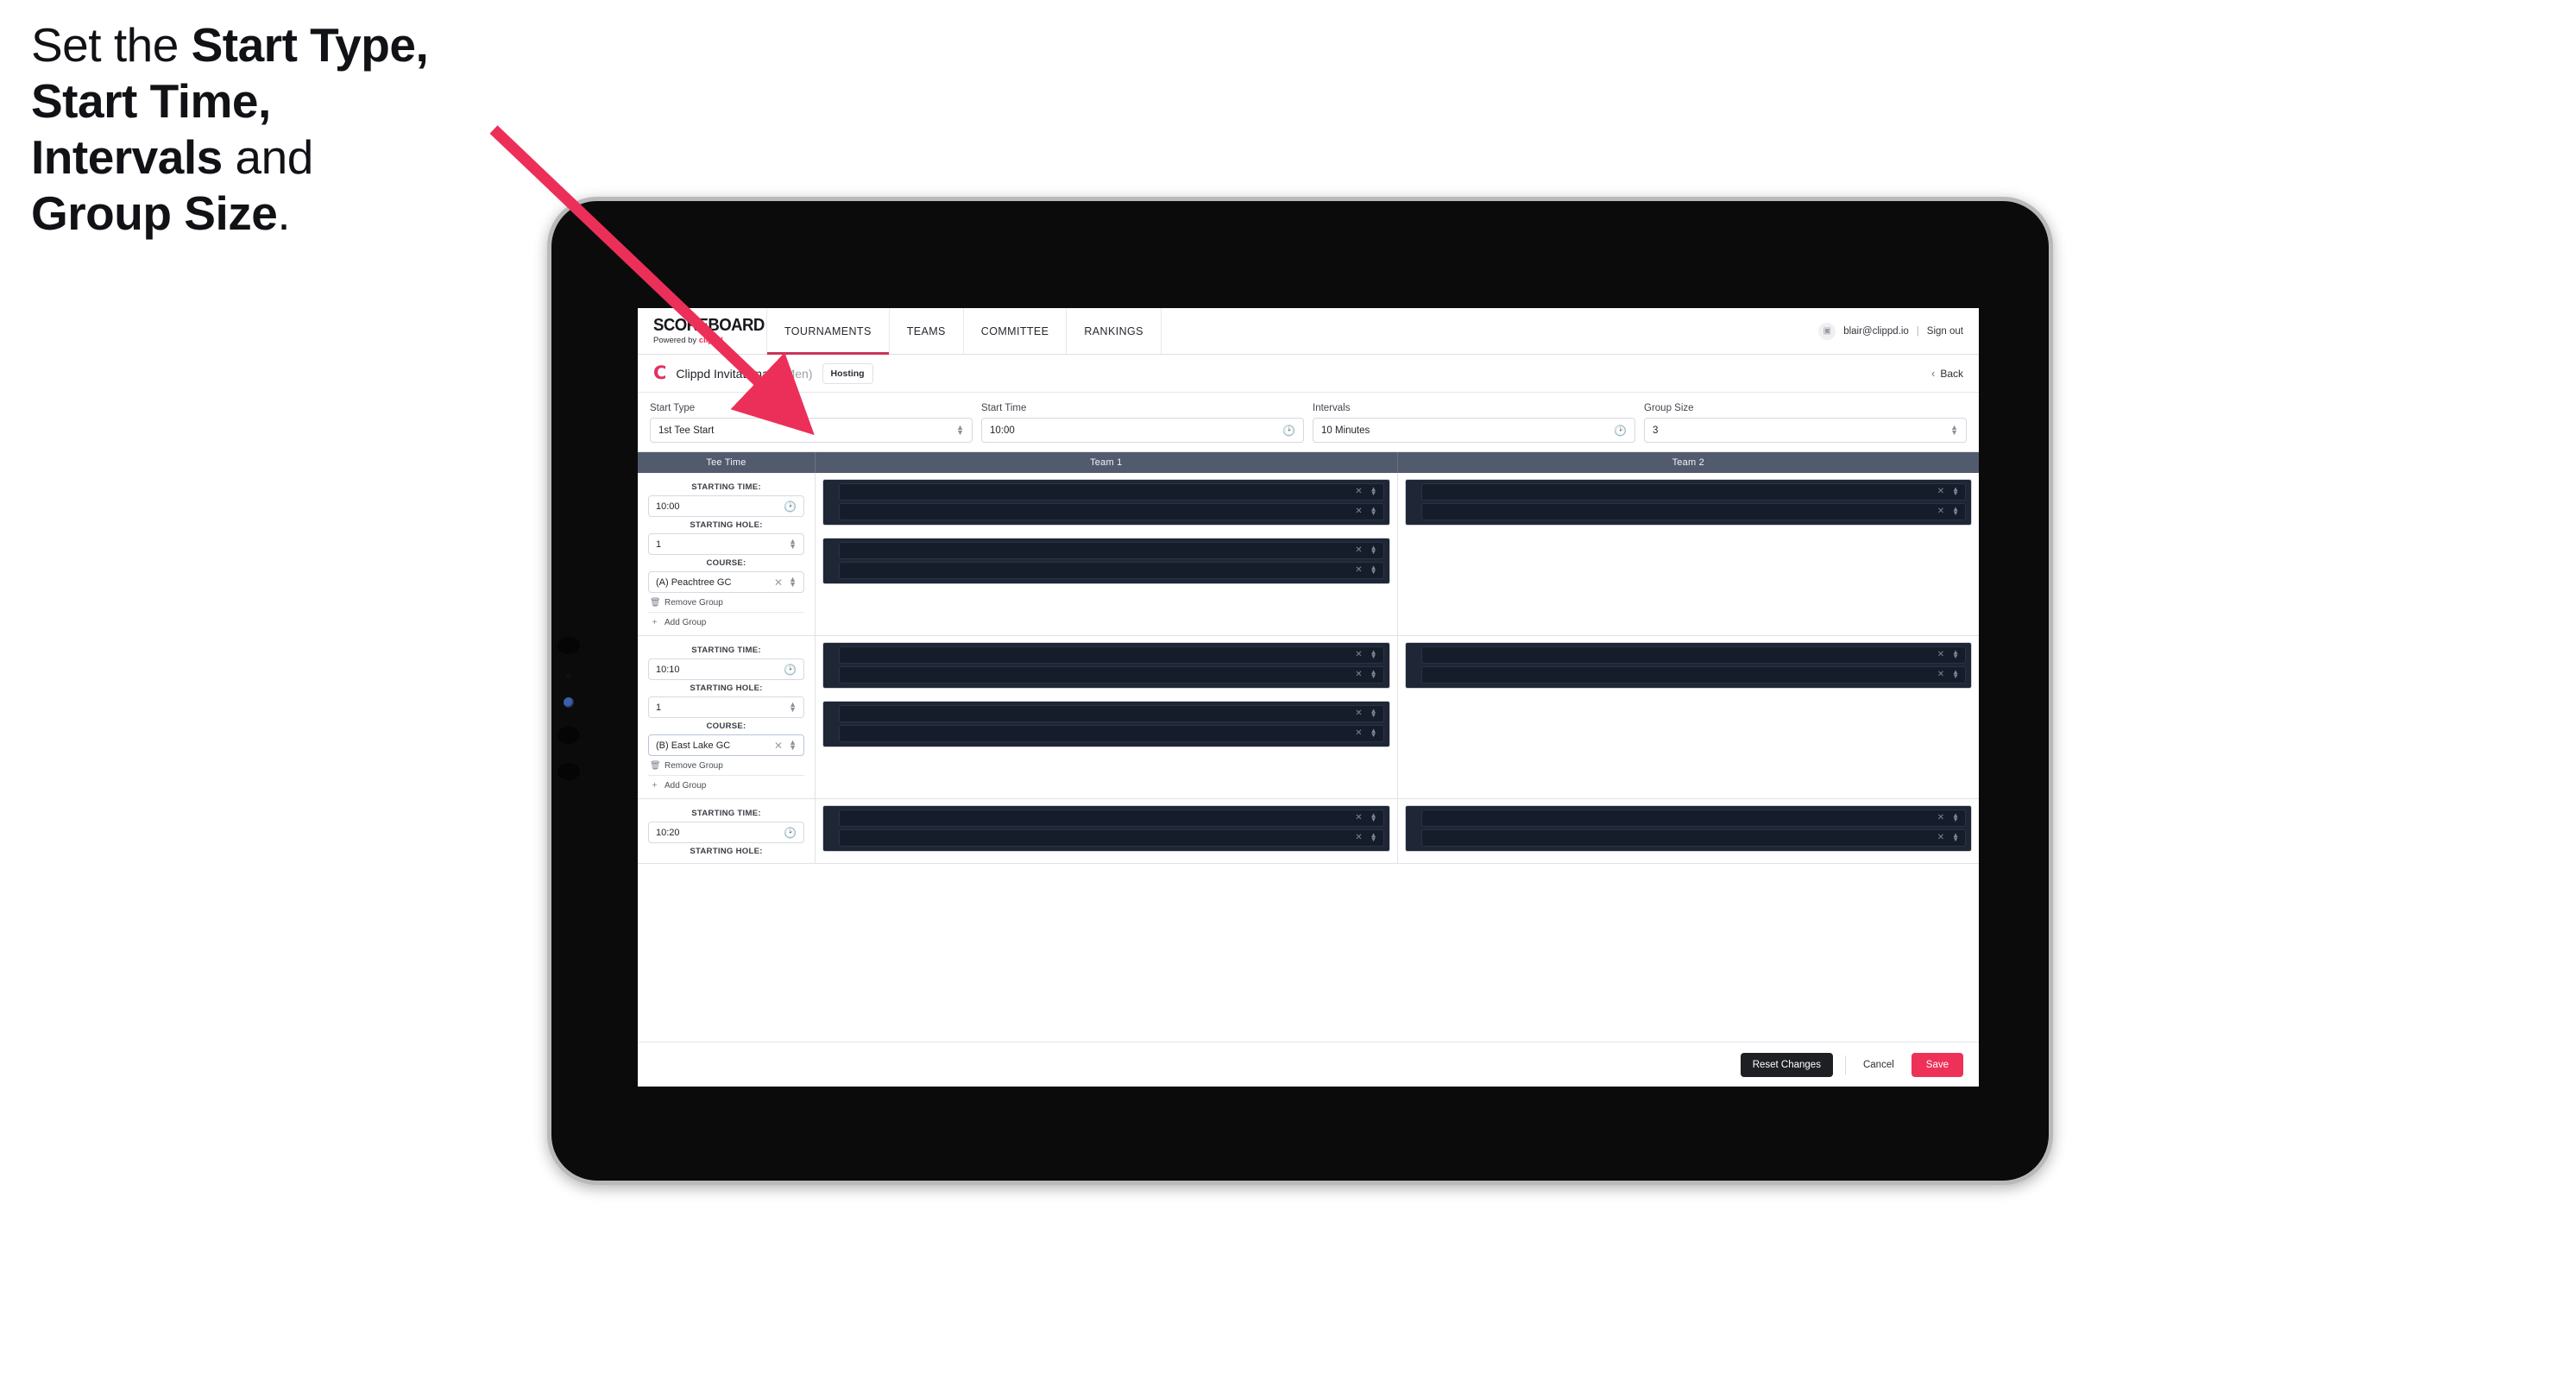  What do you see at coordinates (310, 45) in the screenshot?
I see `caption-line1-bold: Start Type,` at bounding box center [310, 45].